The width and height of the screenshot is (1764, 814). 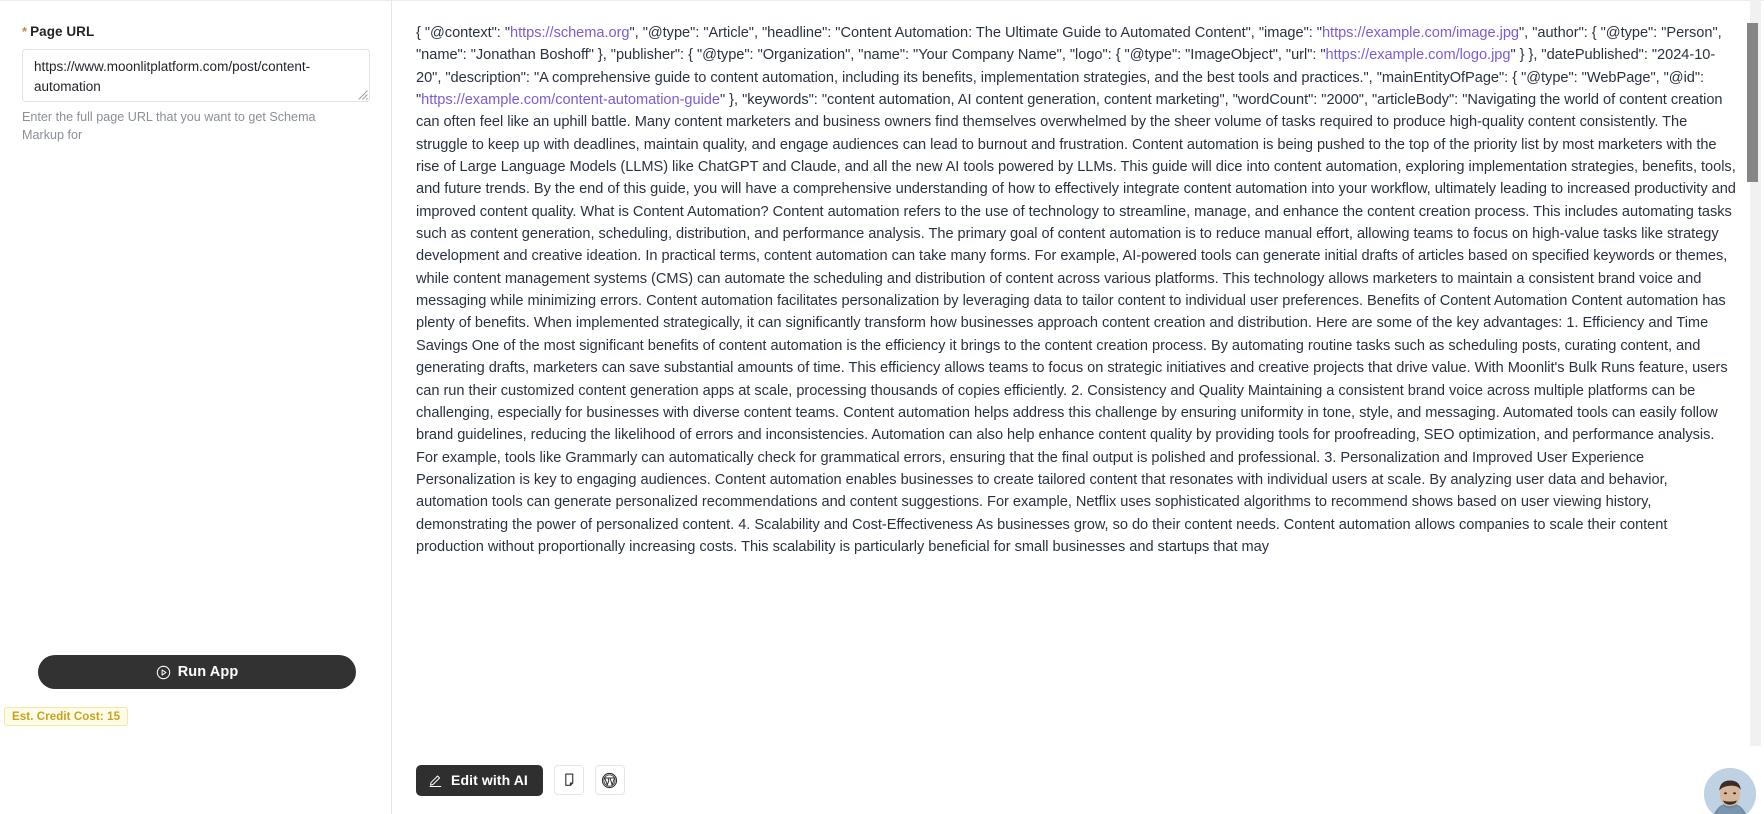 I want to click on edit-with-ai-label: Edit with AI, so click(x=489, y=780).